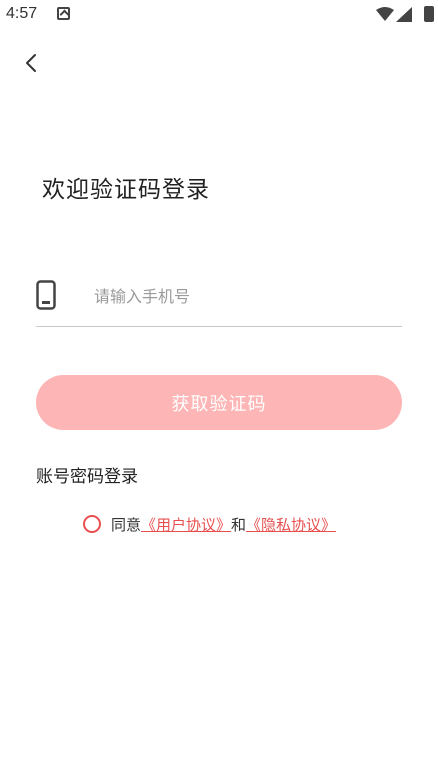 This screenshot has width=438, height=780. Describe the element at coordinates (126, 524) in the screenshot. I see `agree-prefix-text: 同意` at that location.